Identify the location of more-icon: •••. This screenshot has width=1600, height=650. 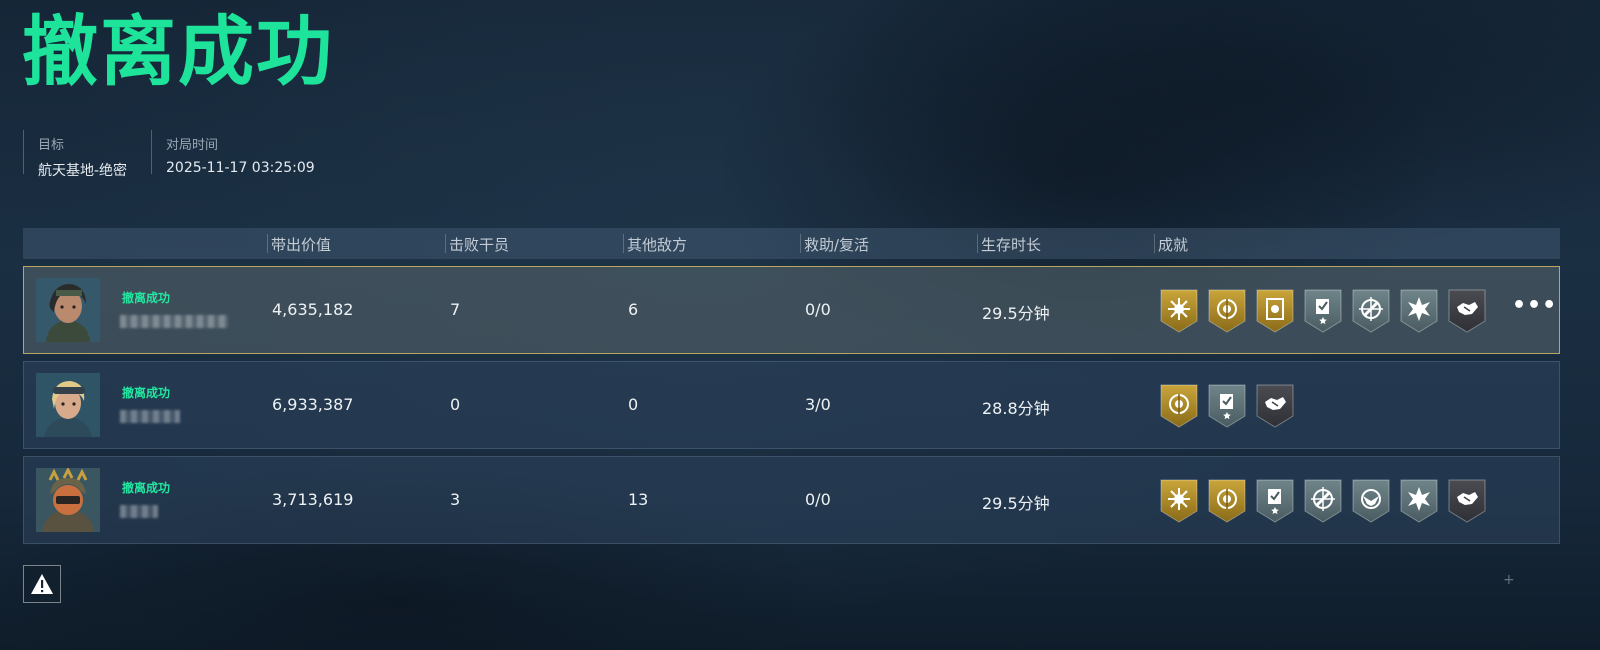
(1534, 305).